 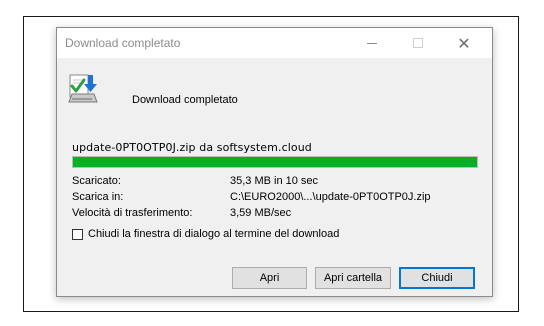 I want to click on maximize-button, so click(x=418, y=43).